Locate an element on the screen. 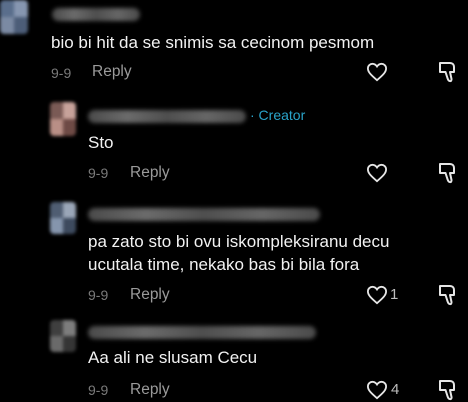  comment-text: Sto is located at coordinates (101, 142).